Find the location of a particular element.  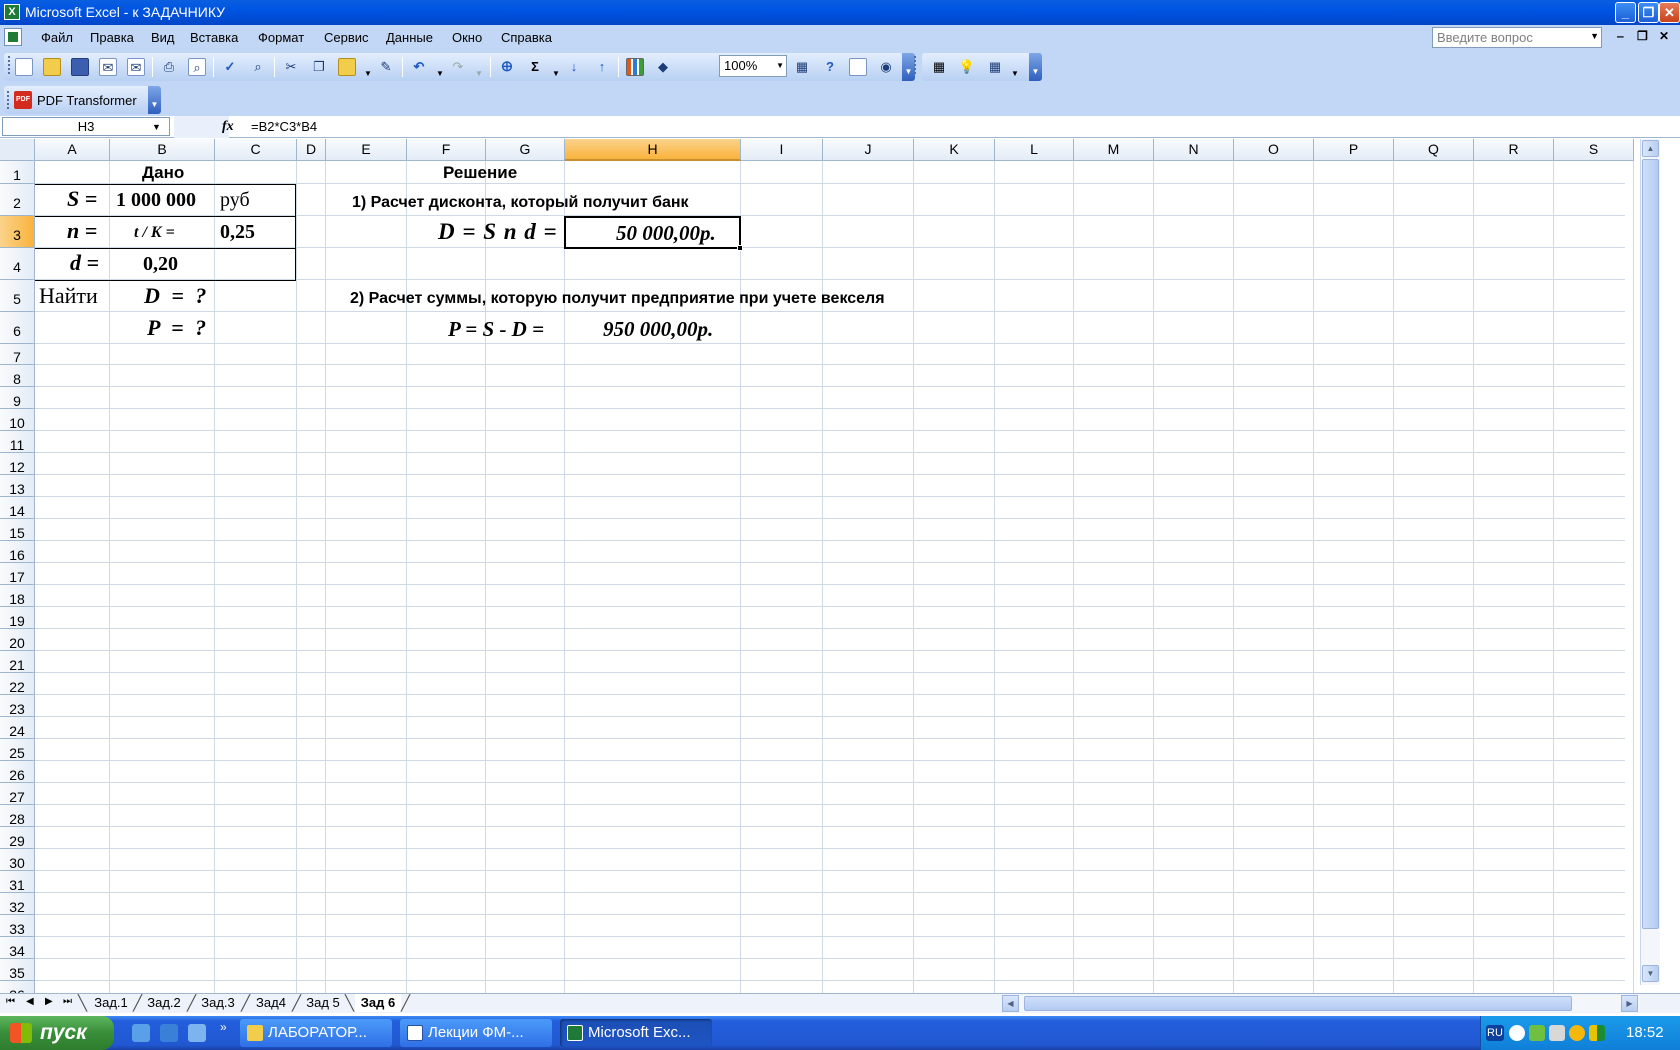

lightbulb-icon: 💡 is located at coordinates (967, 67).